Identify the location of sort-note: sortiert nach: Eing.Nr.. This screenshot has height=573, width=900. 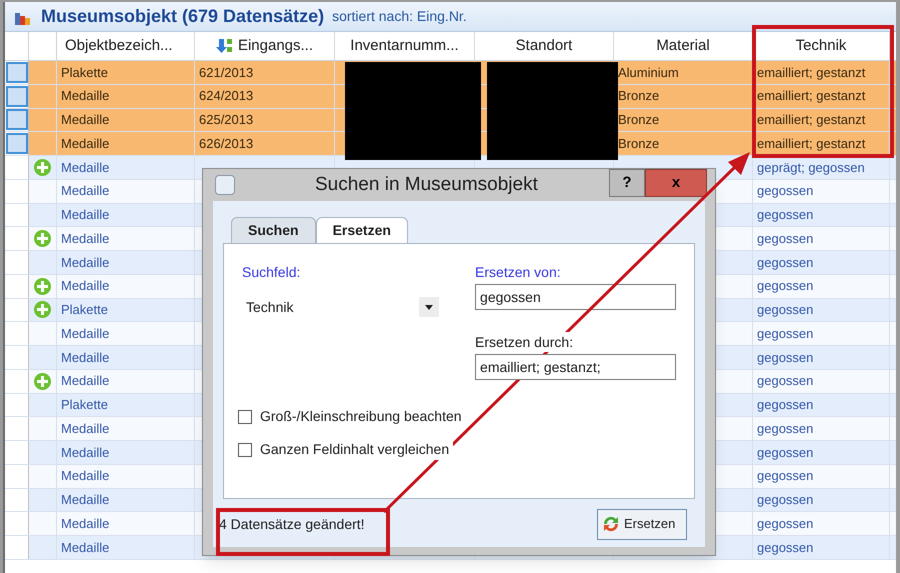
(399, 16).